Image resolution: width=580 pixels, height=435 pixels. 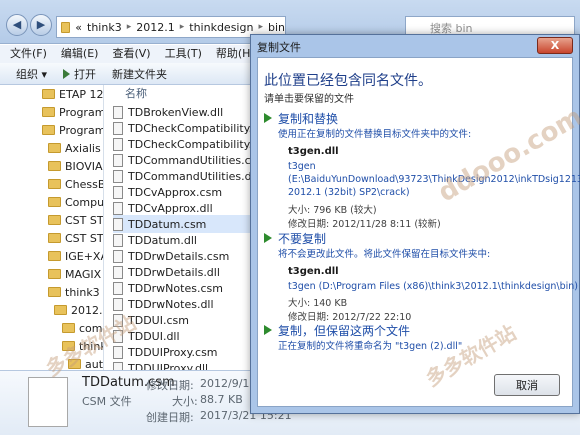 What do you see at coordinates (235, 54) in the screenshot?
I see `menu-help: 帮助(H)` at bounding box center [235, 54].